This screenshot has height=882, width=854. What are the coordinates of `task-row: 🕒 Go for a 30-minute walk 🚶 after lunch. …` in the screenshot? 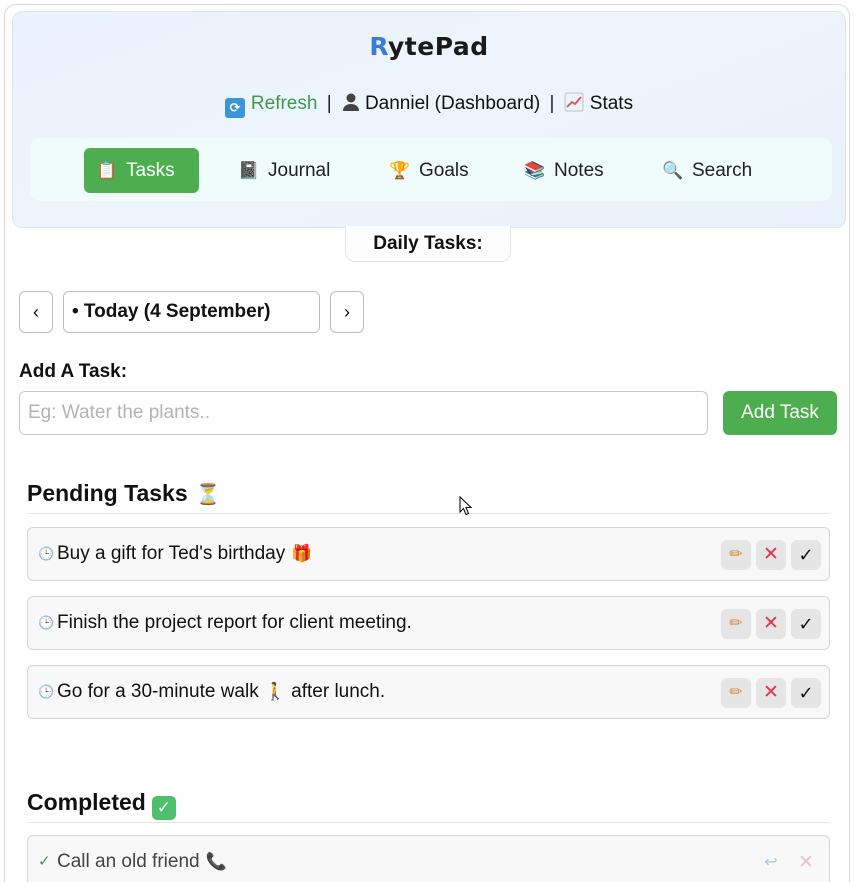 It's located at (428, 692).